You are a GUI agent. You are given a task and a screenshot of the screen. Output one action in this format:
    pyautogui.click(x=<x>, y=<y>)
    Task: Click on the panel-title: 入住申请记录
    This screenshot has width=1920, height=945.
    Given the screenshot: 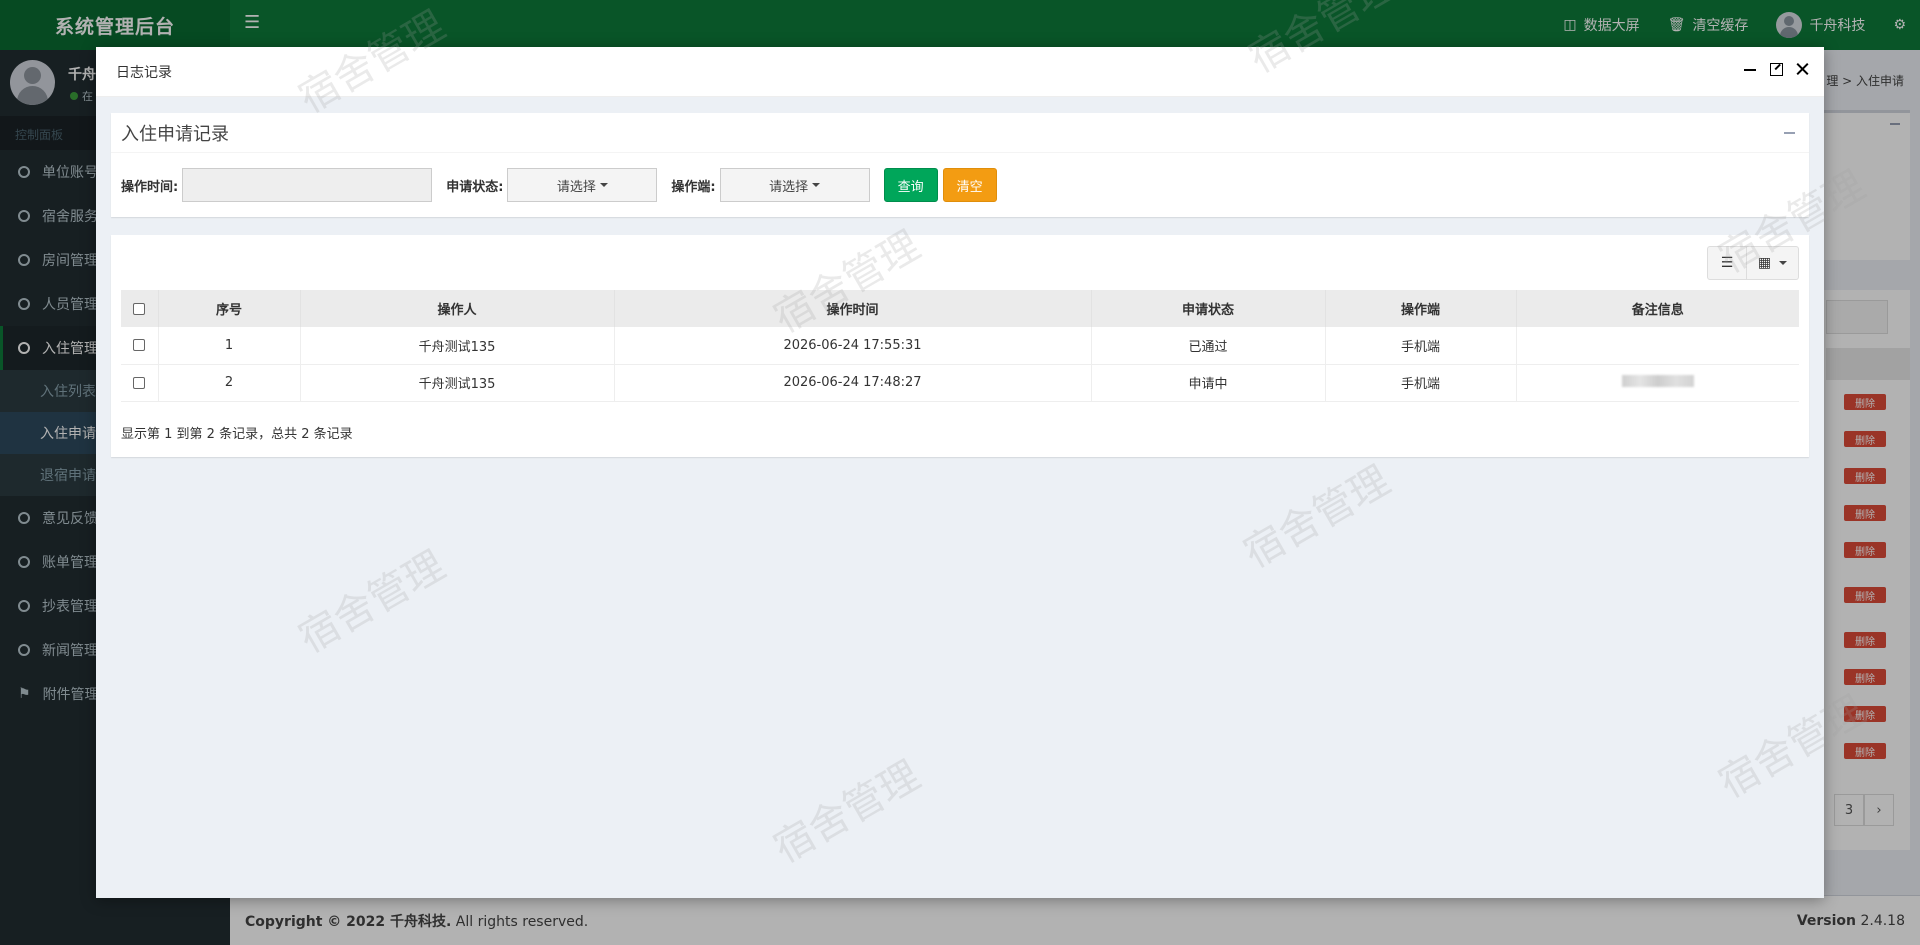 What is the action you would take?
    pyautogui.click(x=175, y=134)
    